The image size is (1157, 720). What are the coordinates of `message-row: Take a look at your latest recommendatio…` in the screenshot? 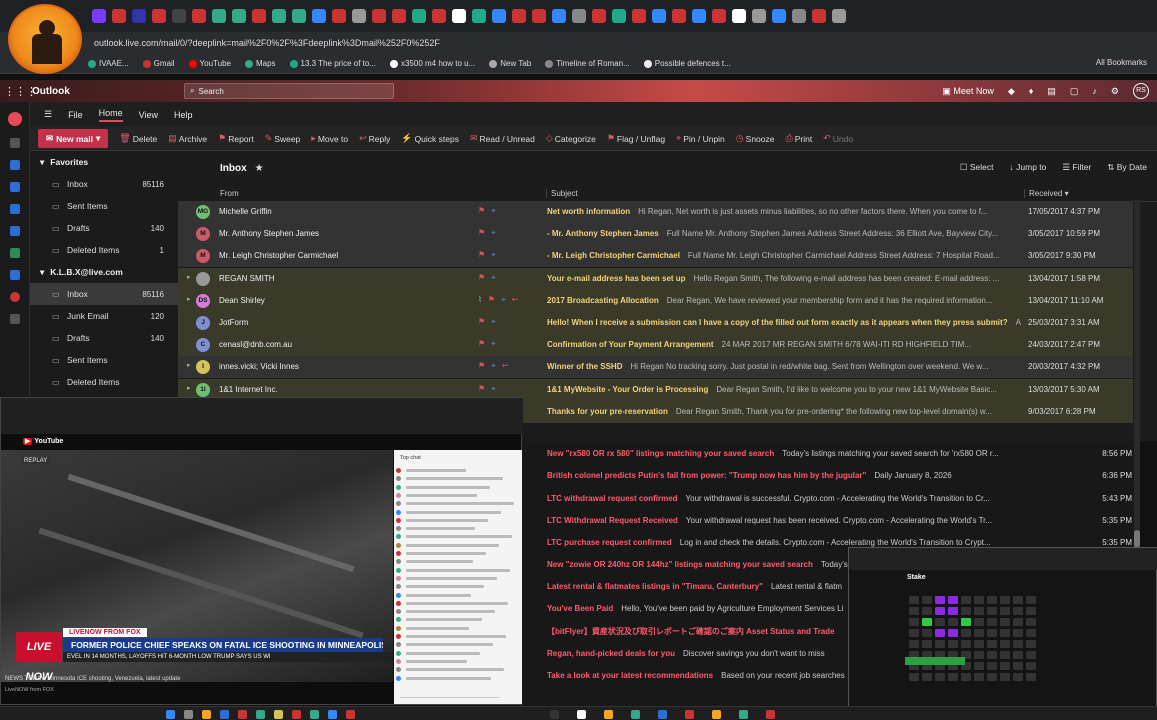 It's located at (782, 676).